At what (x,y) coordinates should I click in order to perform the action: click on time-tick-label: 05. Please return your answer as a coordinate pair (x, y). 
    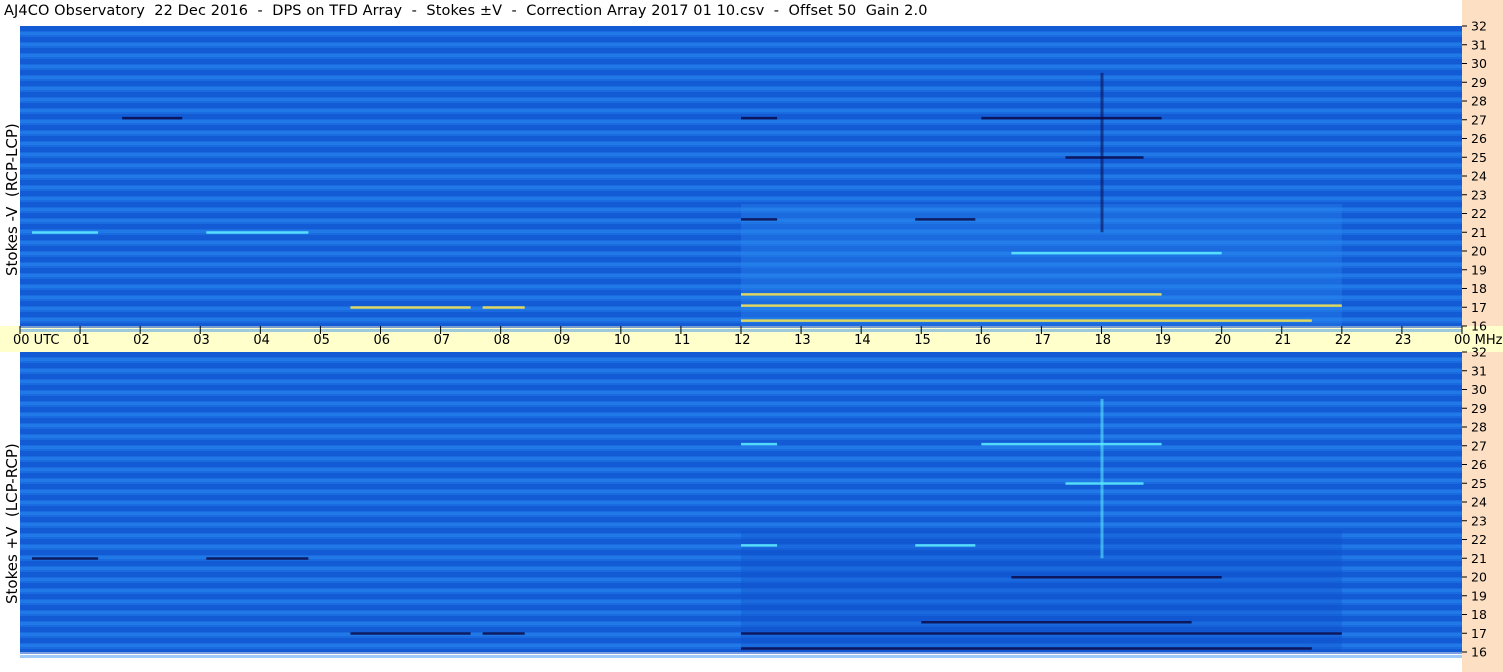
    Looking at the image, I should click on (321, 340).